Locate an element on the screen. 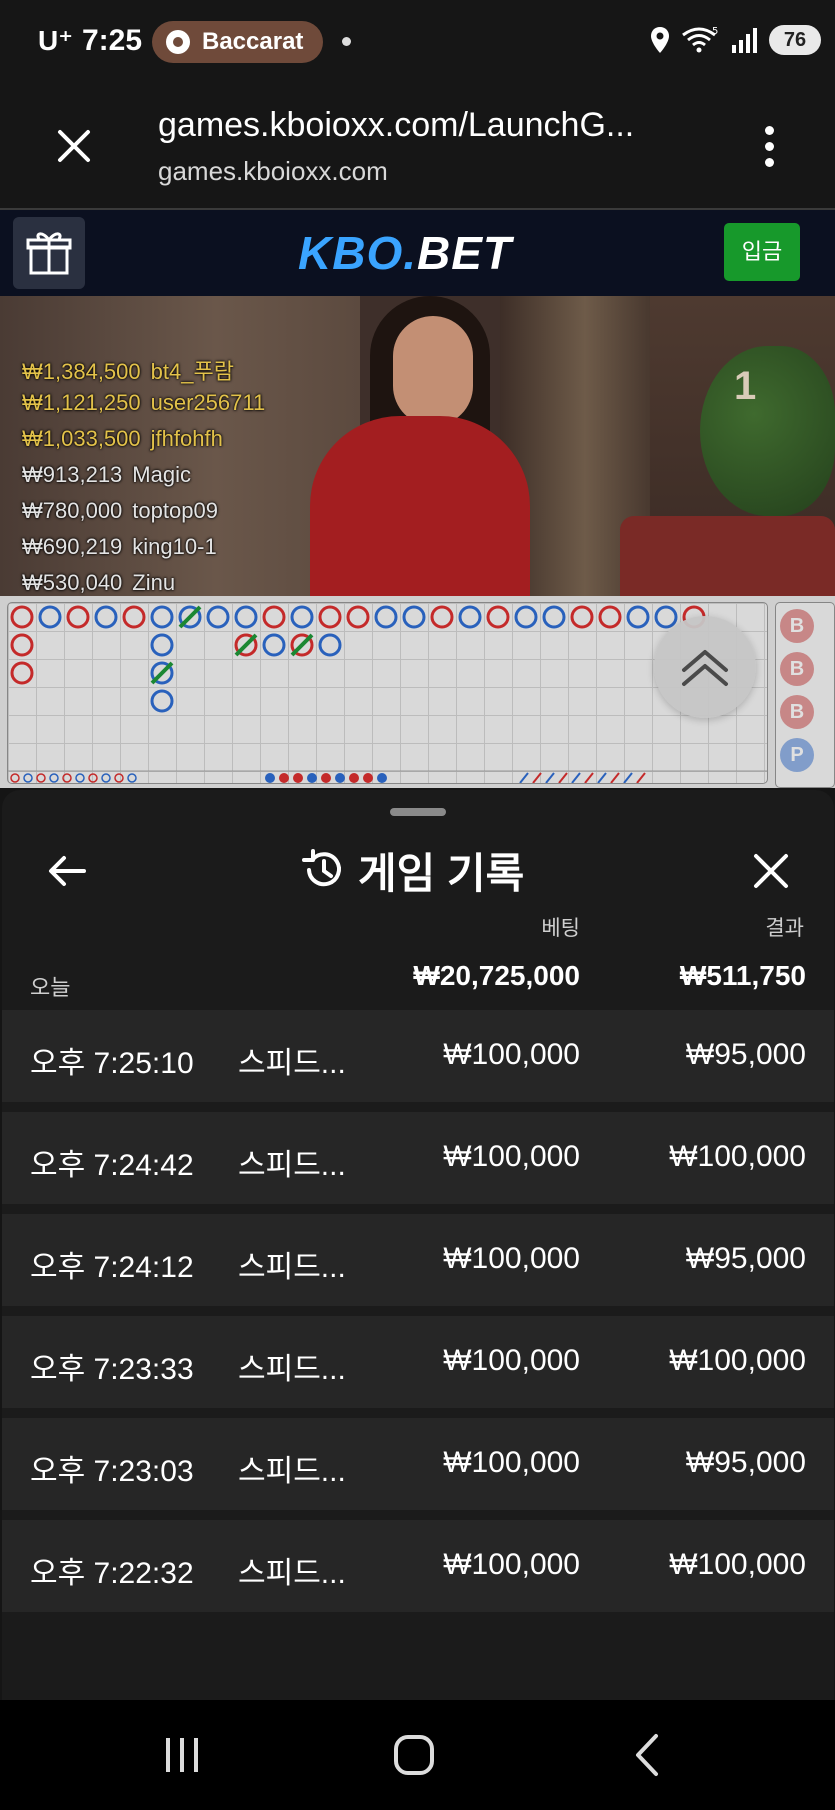 This screenshot has width=835, height=1810. winner-amount: ₩1,033,500 is located at coordinates (81, 438).